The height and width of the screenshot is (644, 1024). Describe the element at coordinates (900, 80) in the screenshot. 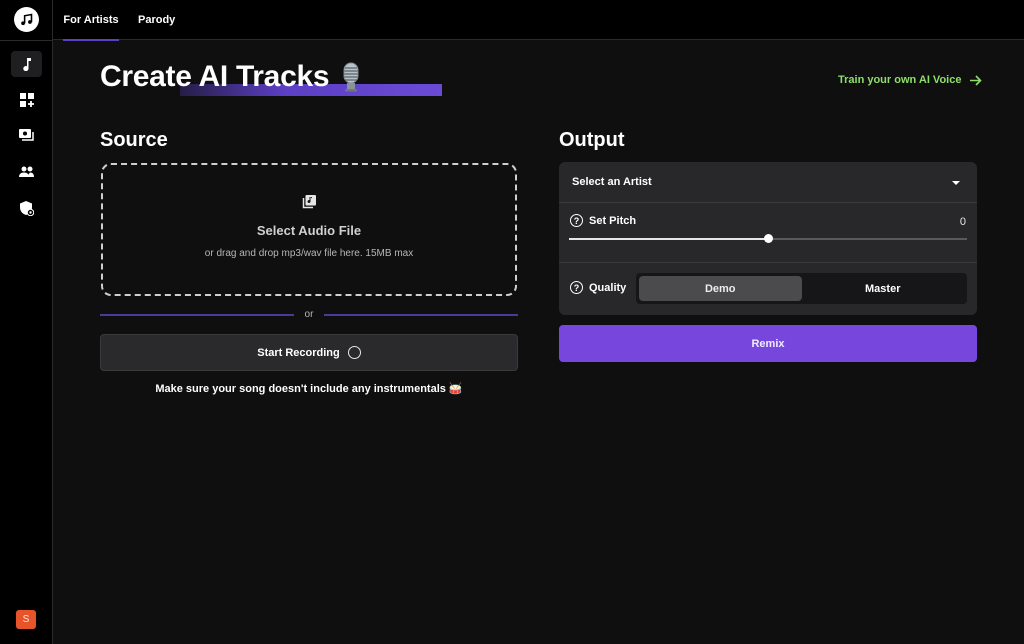

I see `train-voice-label: Train your own AI Voice` at that location.